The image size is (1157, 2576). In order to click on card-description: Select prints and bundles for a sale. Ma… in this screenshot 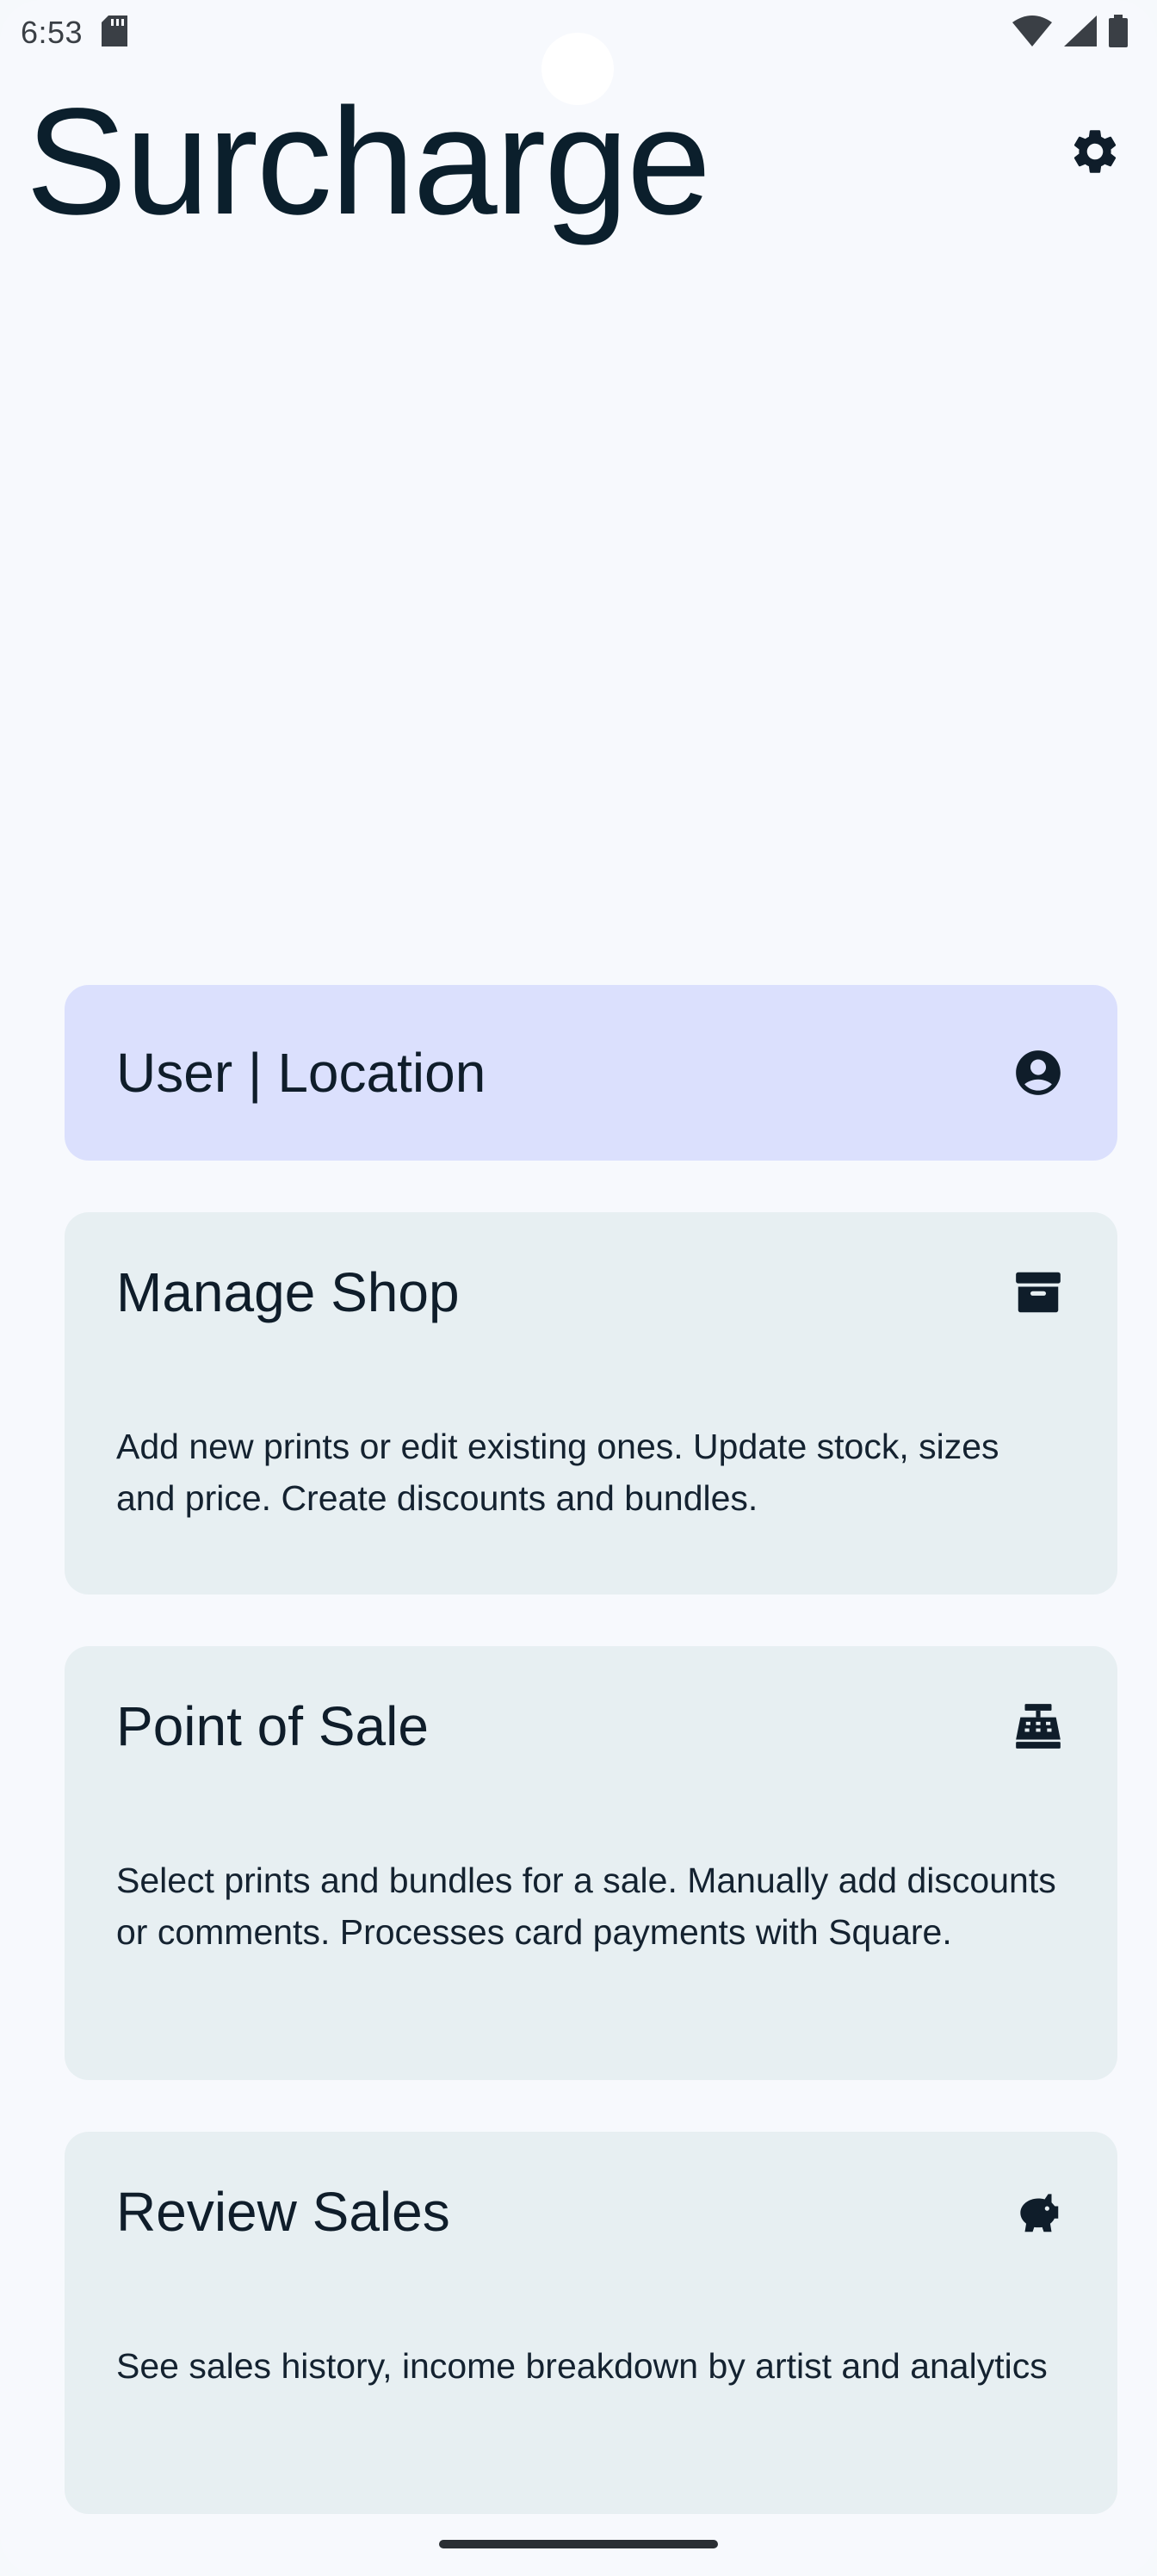, I will do `click(586, 1906)`.